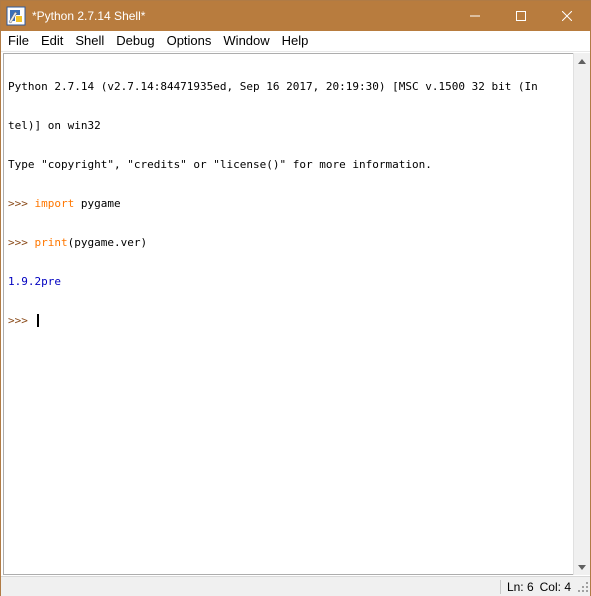 The height and width of the screenshot is (596, 591). I want to click on scroll-up-icon, so click(582, 61).